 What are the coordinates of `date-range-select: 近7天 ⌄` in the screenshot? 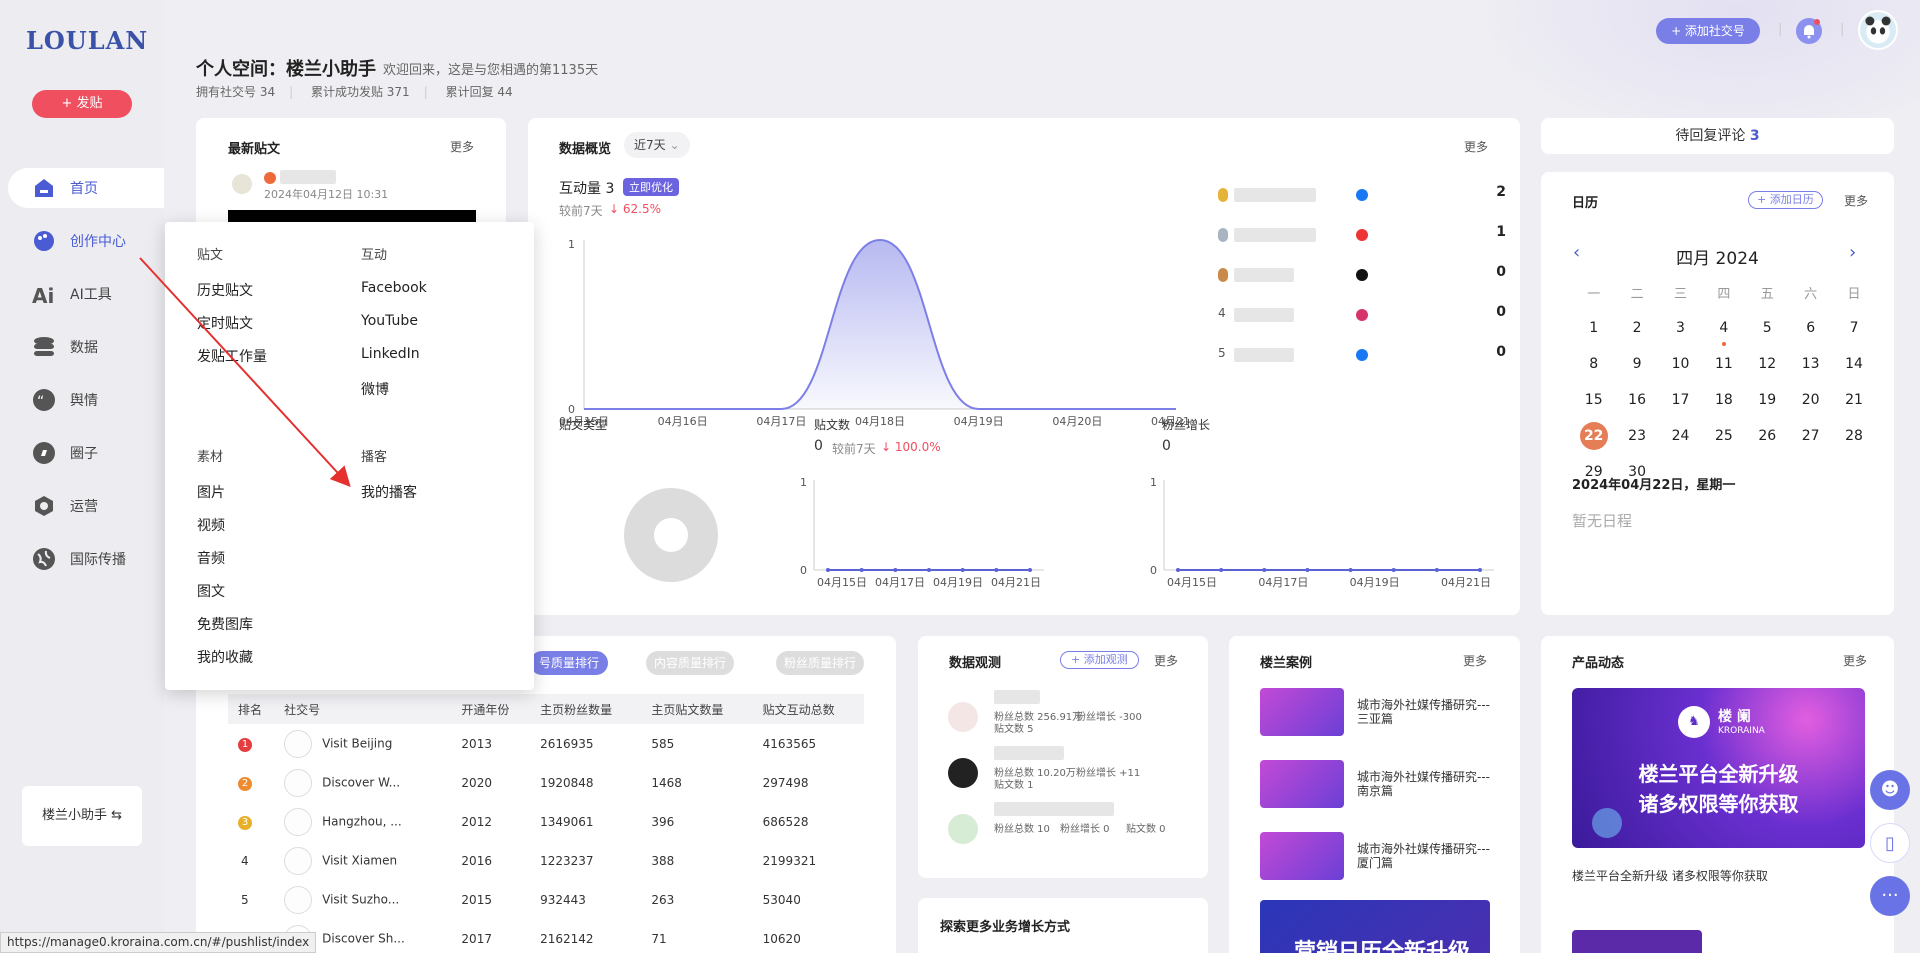 It's located at (657, 145).